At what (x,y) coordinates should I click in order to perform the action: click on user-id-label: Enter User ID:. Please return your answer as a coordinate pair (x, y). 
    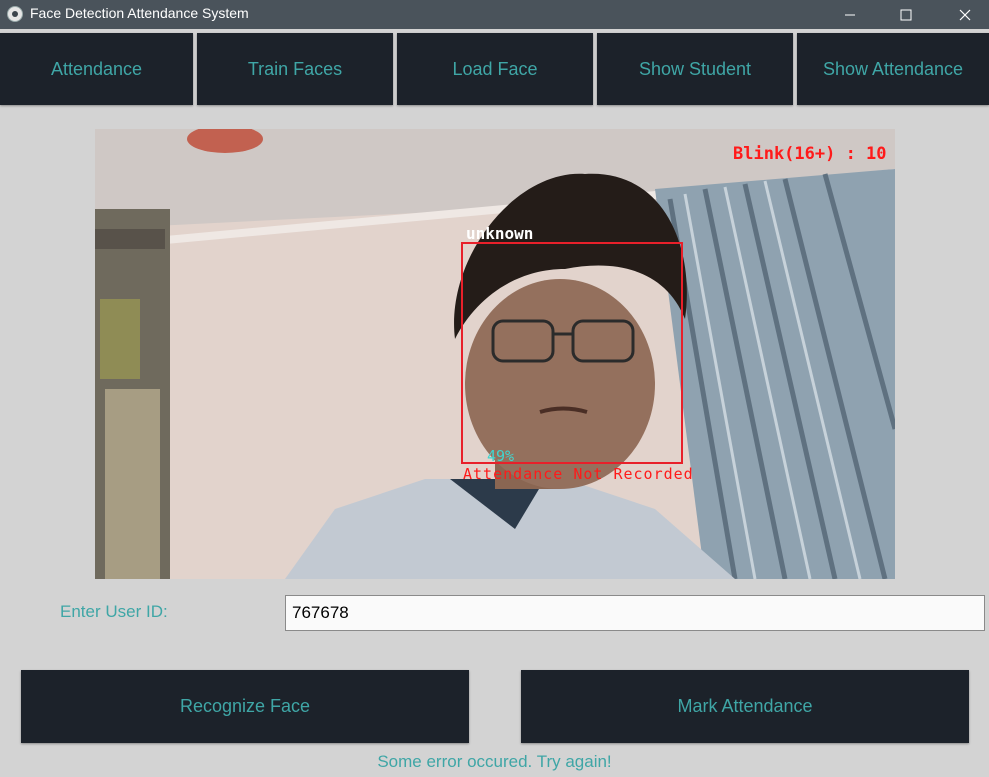
    Looking at the image, I should click on (114, 611).